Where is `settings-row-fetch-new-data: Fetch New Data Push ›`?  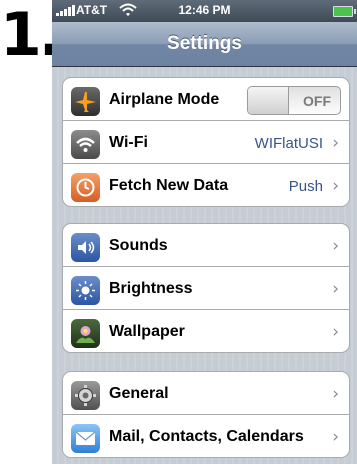
settings-row-fetch-new-data: Fetch New Data Push › is located at coordinates (206, 185).